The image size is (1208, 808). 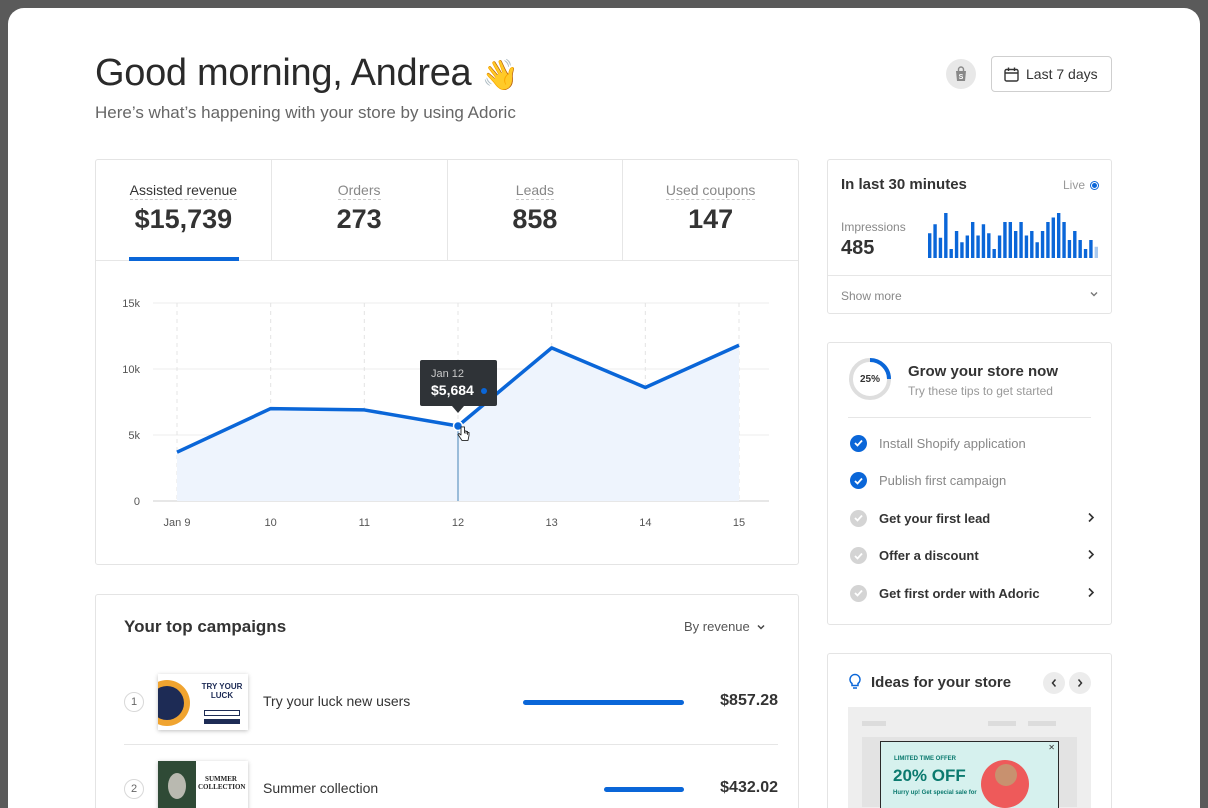 I want to click on close-icon: ✕, so click(x=1051, y=747).